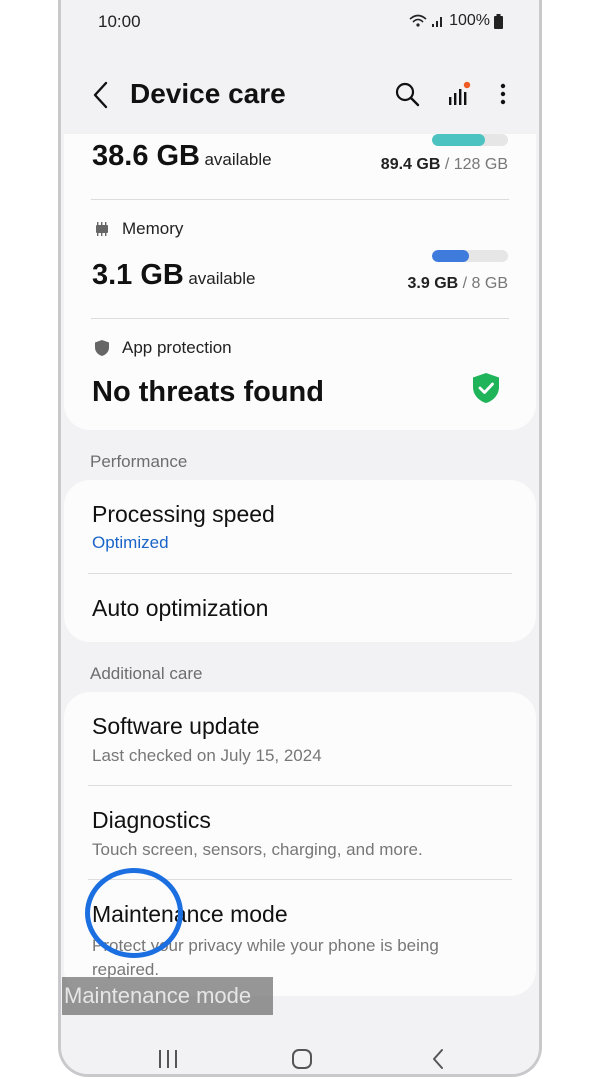 The image size is (600, 1077). Describe the element at coordinates (207, 755) in the screenshot. I see `software-update-subtitle: Last checked on July 15, 2024` at that location.